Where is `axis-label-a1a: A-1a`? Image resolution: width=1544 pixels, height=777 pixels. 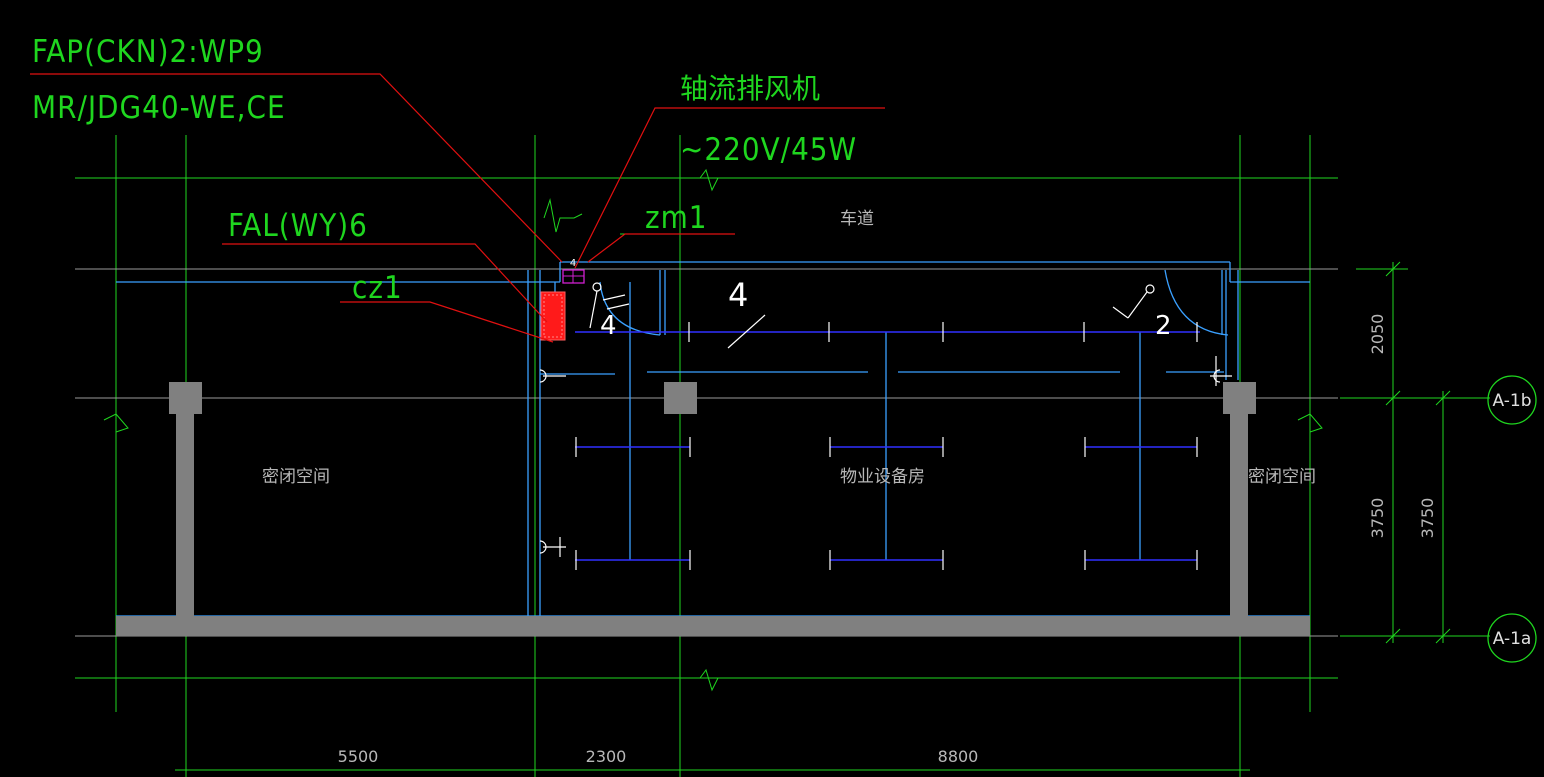
axis-label-a1a: A-1a is located at coordinates (1512, 639).